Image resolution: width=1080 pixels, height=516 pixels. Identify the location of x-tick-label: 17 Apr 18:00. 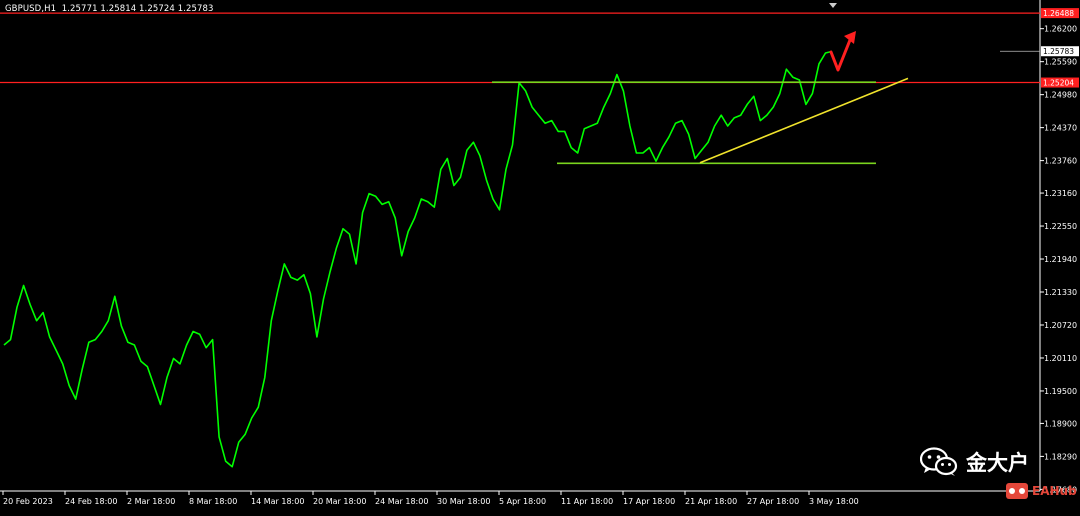
(649, 501).